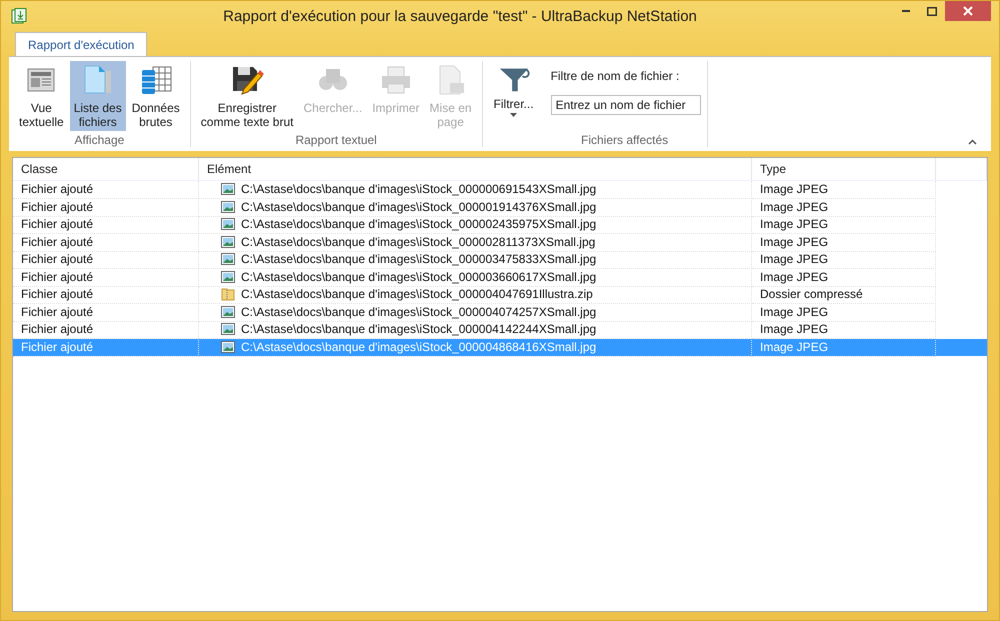  I want to click on group-label: Fichiers affectés, so click(625, 140).